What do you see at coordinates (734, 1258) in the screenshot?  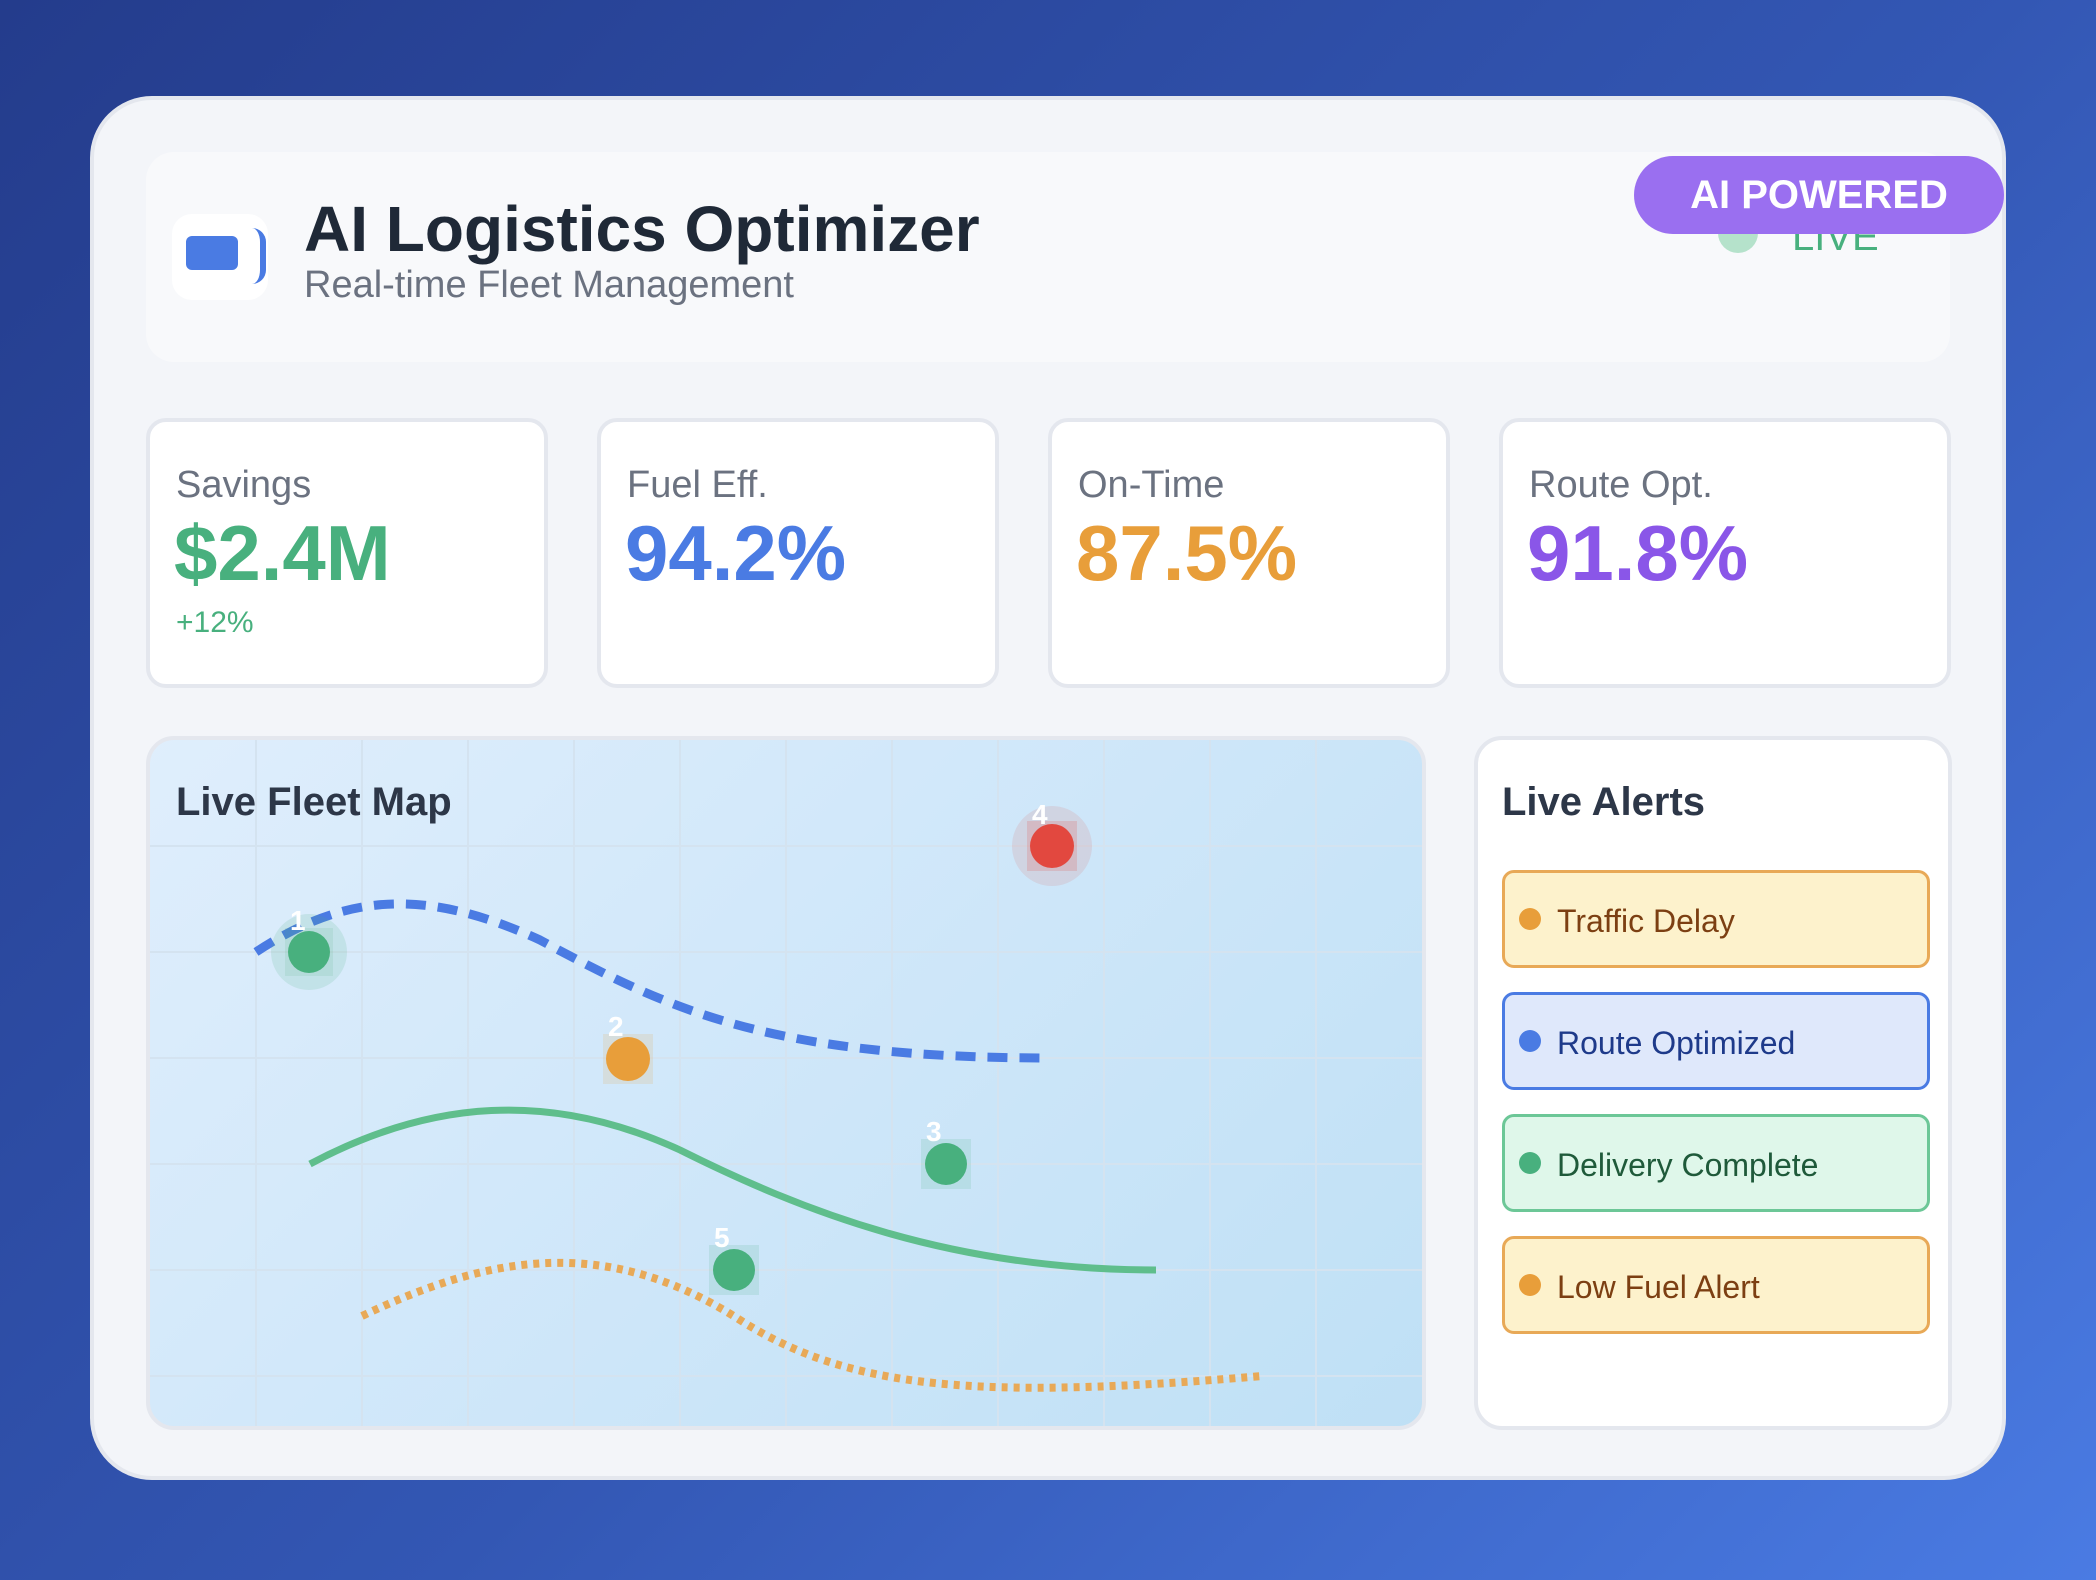 I see `vehicle-marker-5: 5` at bounding box center [734, 1258].